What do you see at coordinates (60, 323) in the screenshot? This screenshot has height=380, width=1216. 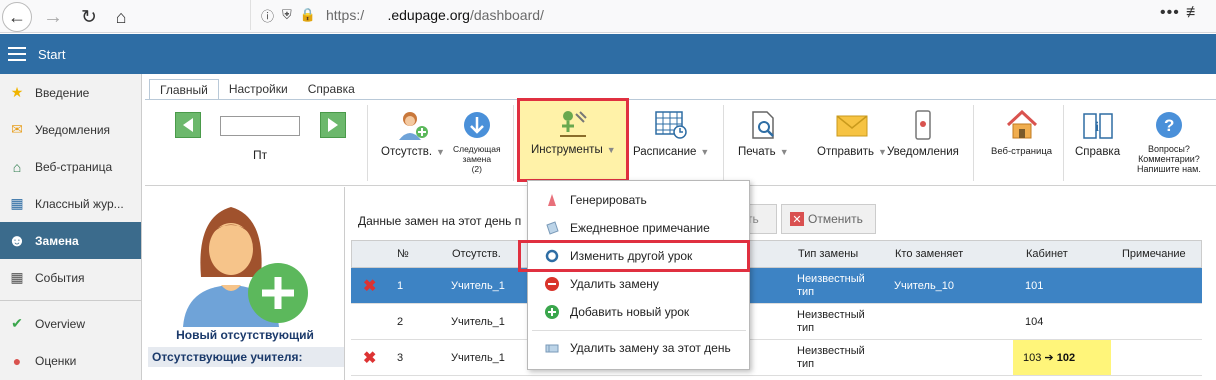 I see `sidebar-item-label: Overview` at bounding box center [60, 323].